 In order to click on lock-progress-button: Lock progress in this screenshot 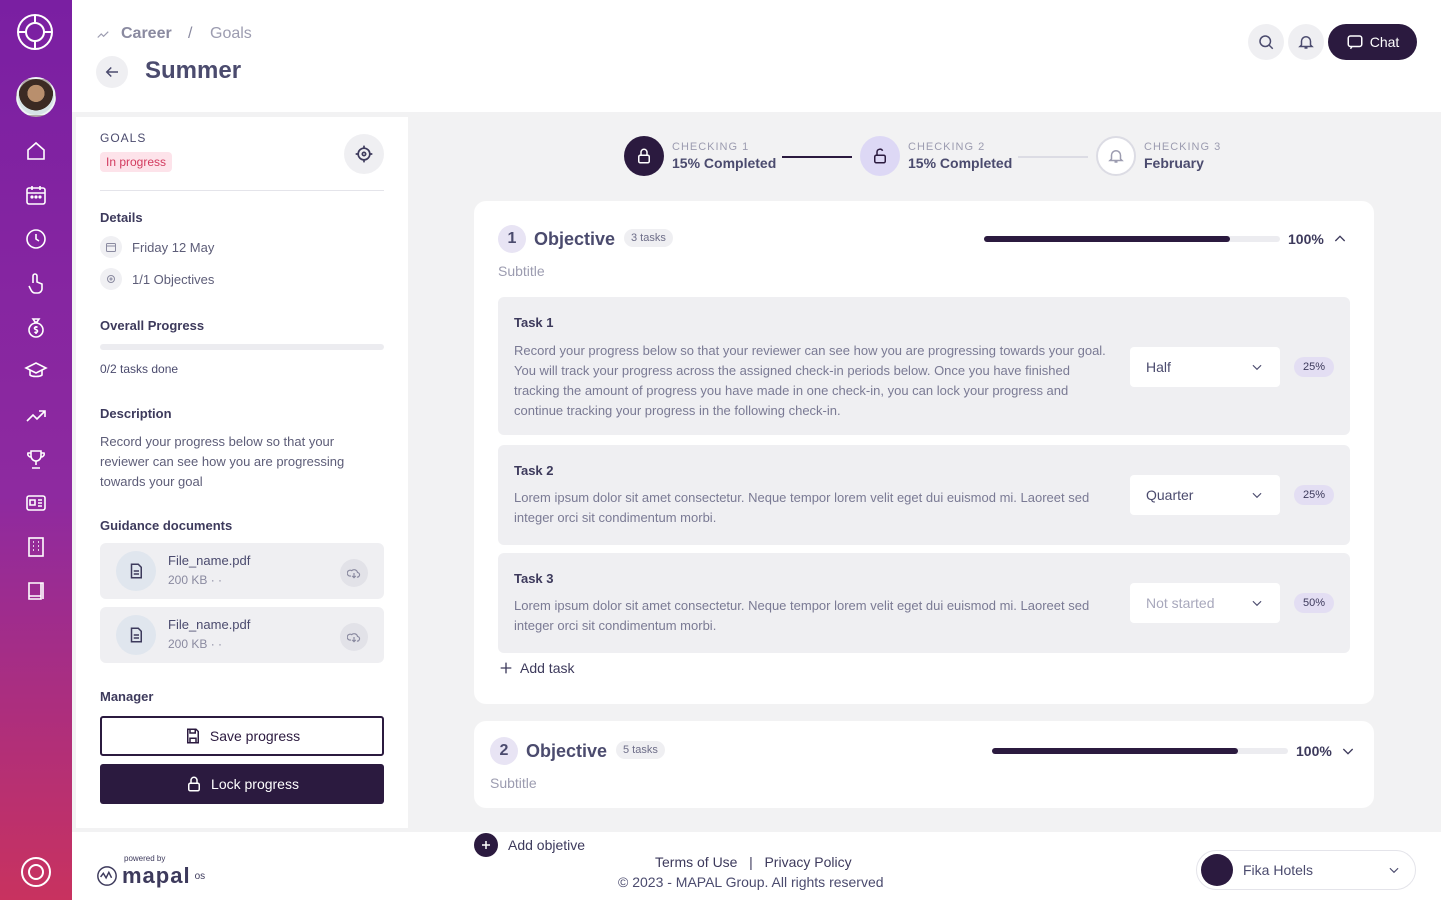, I will do `click(242, 784)`.